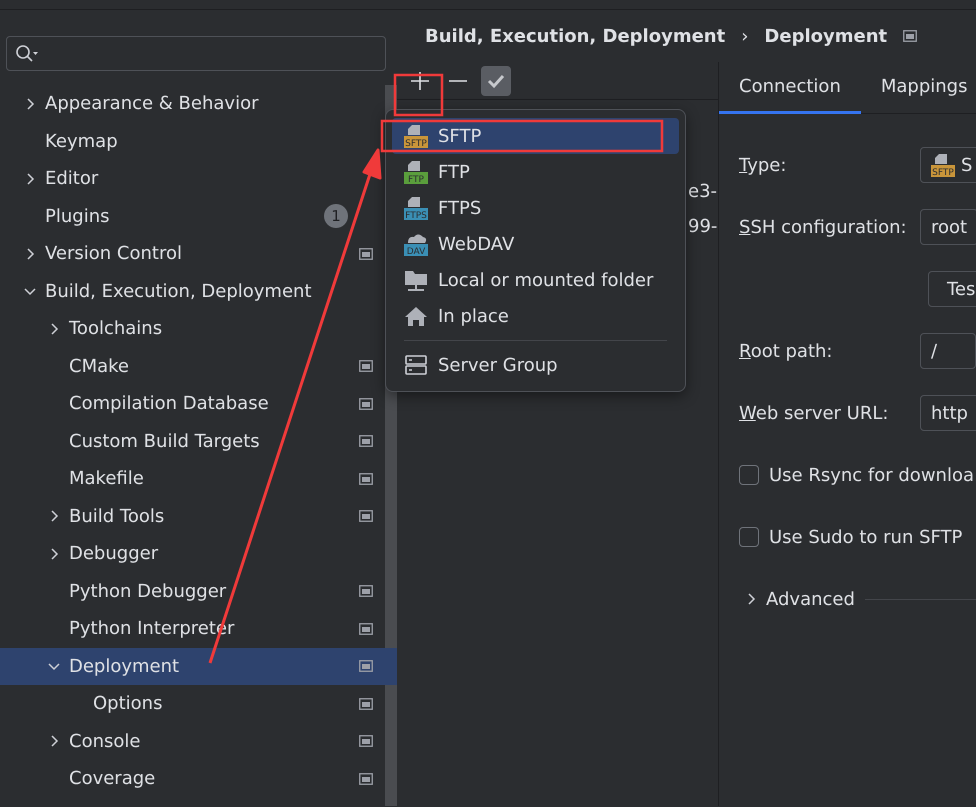 The width and height of the screenshot is (976, 807). I want to click on checkbox-label: Use Sudo to run SFTP, so click(865, 538).